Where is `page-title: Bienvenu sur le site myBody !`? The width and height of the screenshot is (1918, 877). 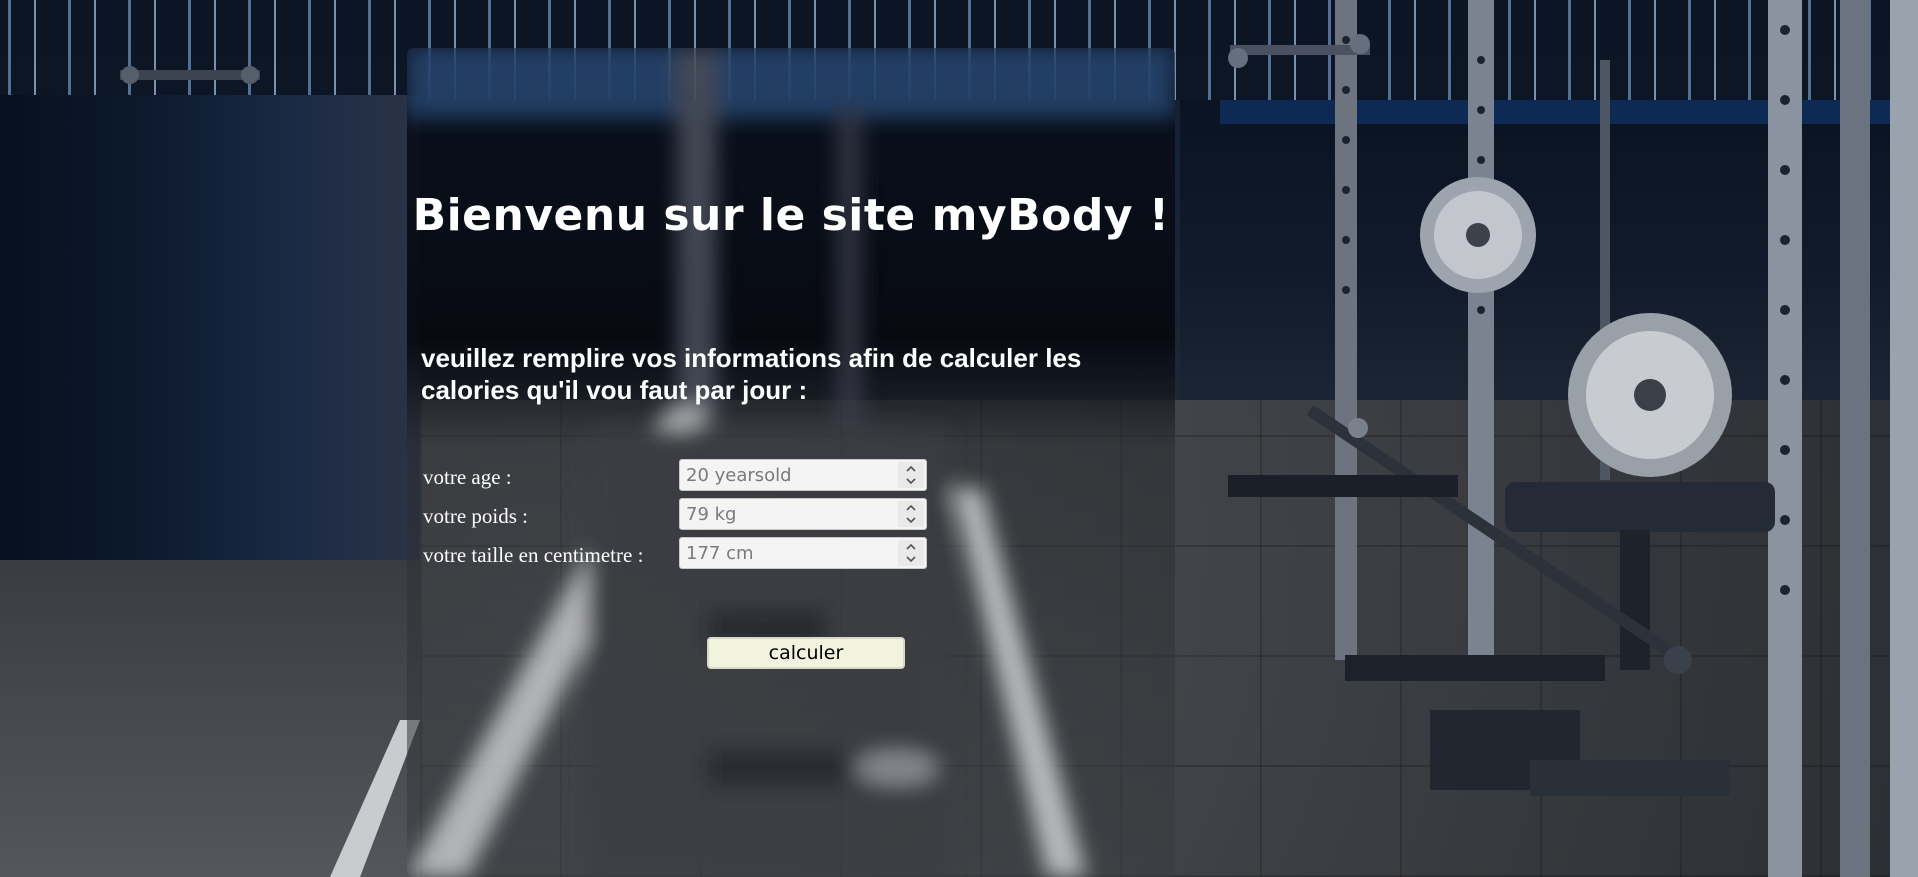 page-title: Bienvenu sur le site myBody ! is located at coordinates (791, 215).